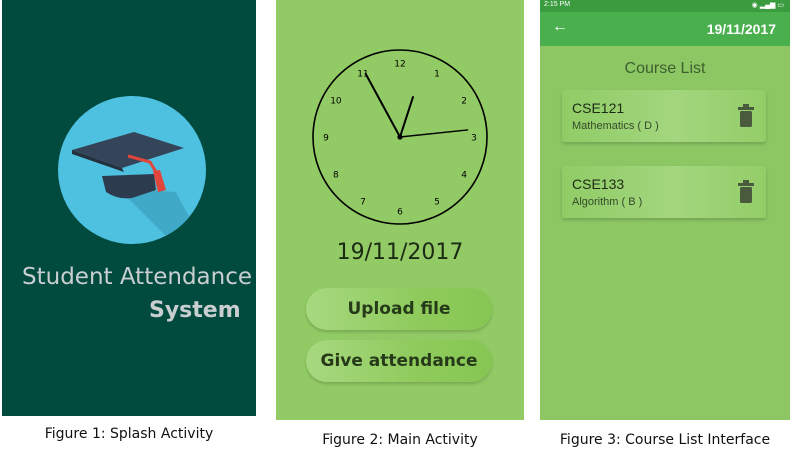  Describe the element at coordinates (382, 105) in the screenshot. I see `clock-hour-hand` at that location.